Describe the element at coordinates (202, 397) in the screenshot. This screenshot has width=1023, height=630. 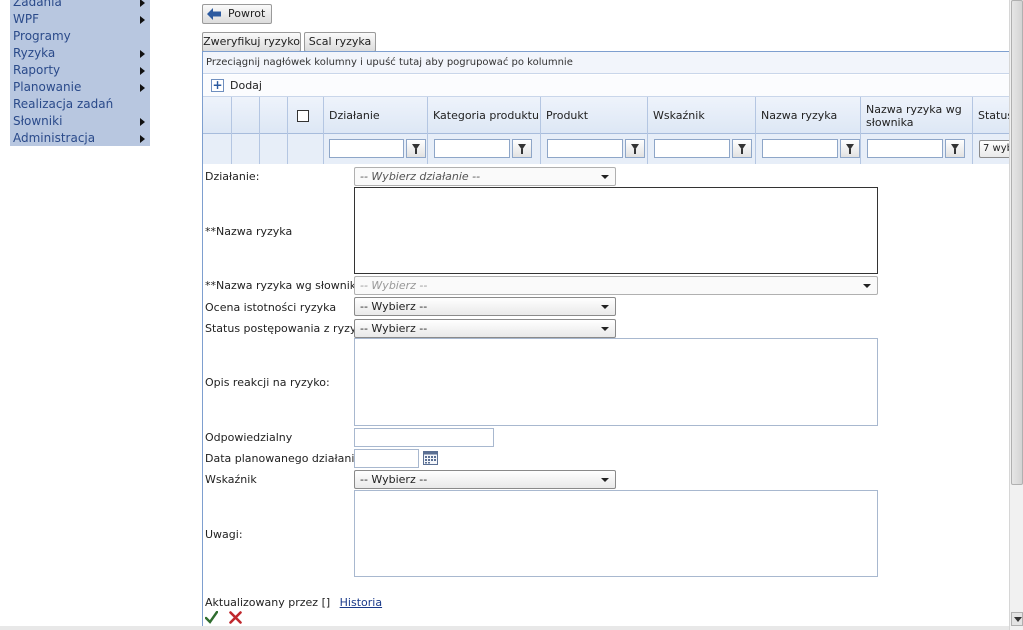
I see `content-panel-border` at that location.